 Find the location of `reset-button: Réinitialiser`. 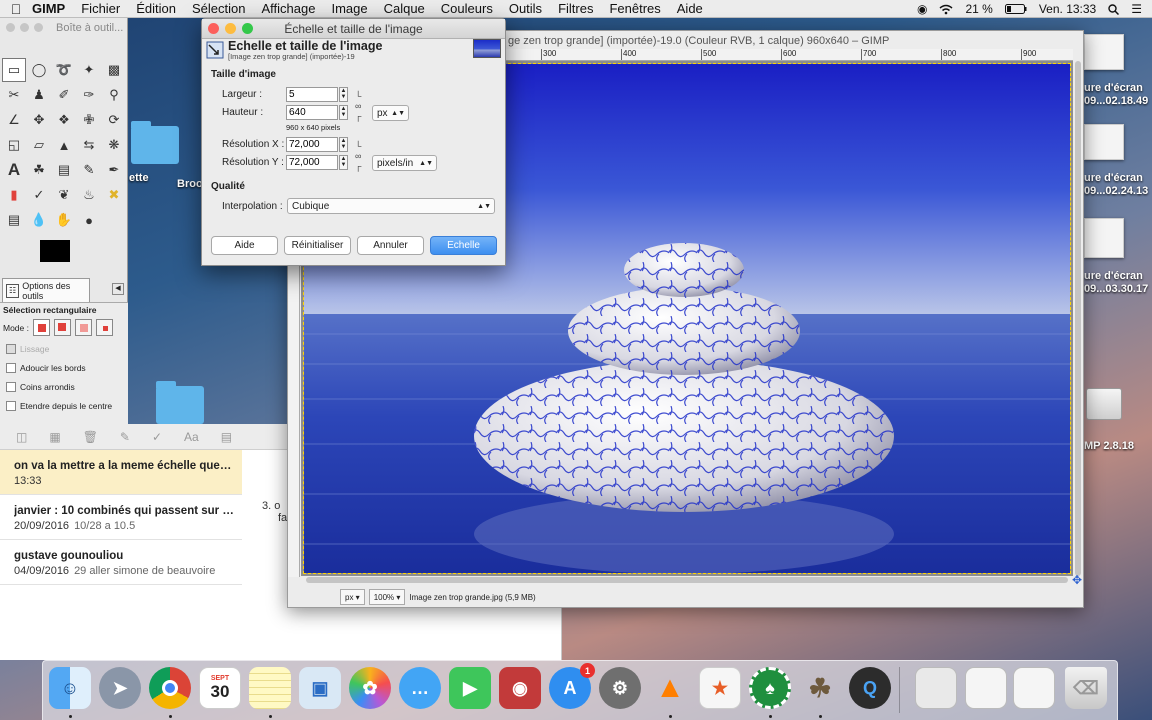

reset-button: Réinitialiser is located at coordinates (317, 245).